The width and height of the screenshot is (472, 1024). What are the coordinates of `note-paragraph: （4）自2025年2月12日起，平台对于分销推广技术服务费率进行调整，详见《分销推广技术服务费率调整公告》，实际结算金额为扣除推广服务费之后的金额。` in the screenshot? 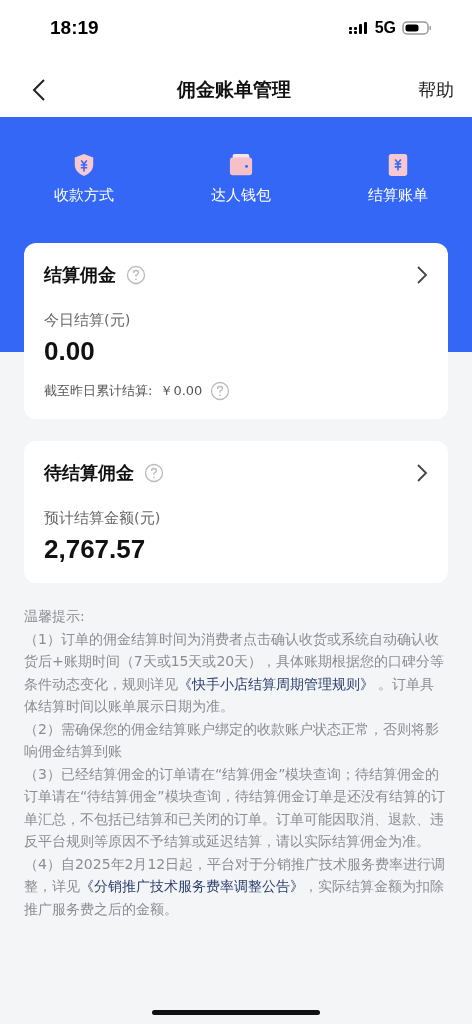 It's located at (235, 886).